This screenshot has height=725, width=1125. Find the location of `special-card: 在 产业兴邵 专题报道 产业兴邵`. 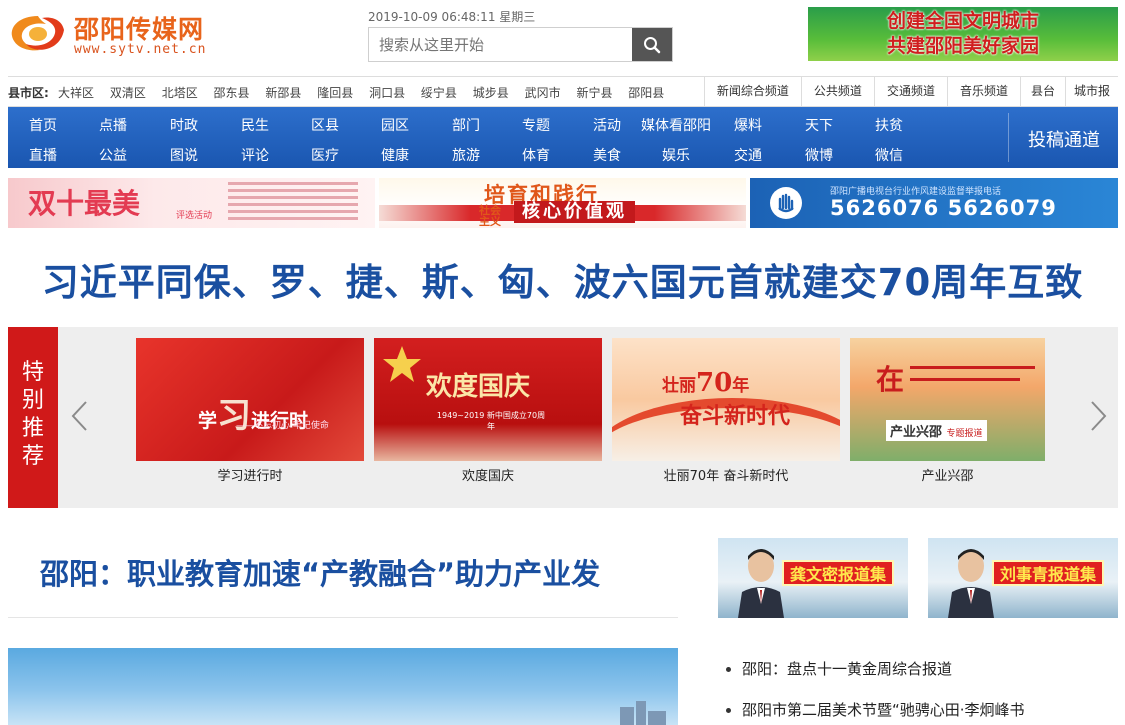

special-card: 在 产业兴邵 专题报道 产业兴邵 is located at coordinates (964, 411).